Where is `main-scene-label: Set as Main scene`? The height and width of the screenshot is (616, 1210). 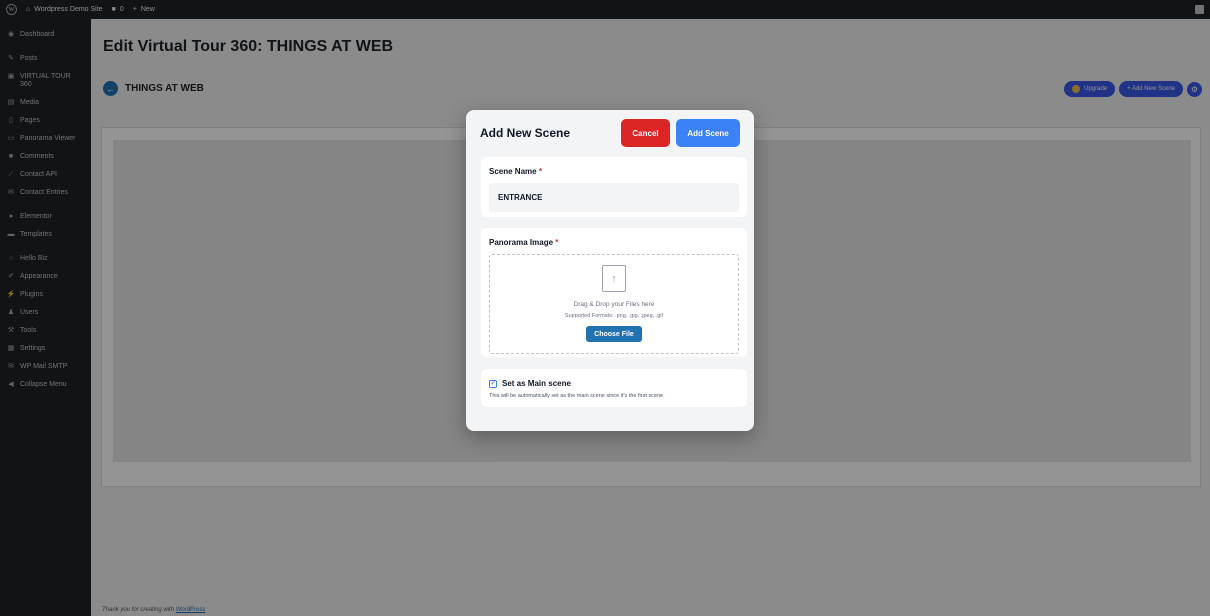
main-scene-label: Set as Main scene is located at coordinates (536, 383).